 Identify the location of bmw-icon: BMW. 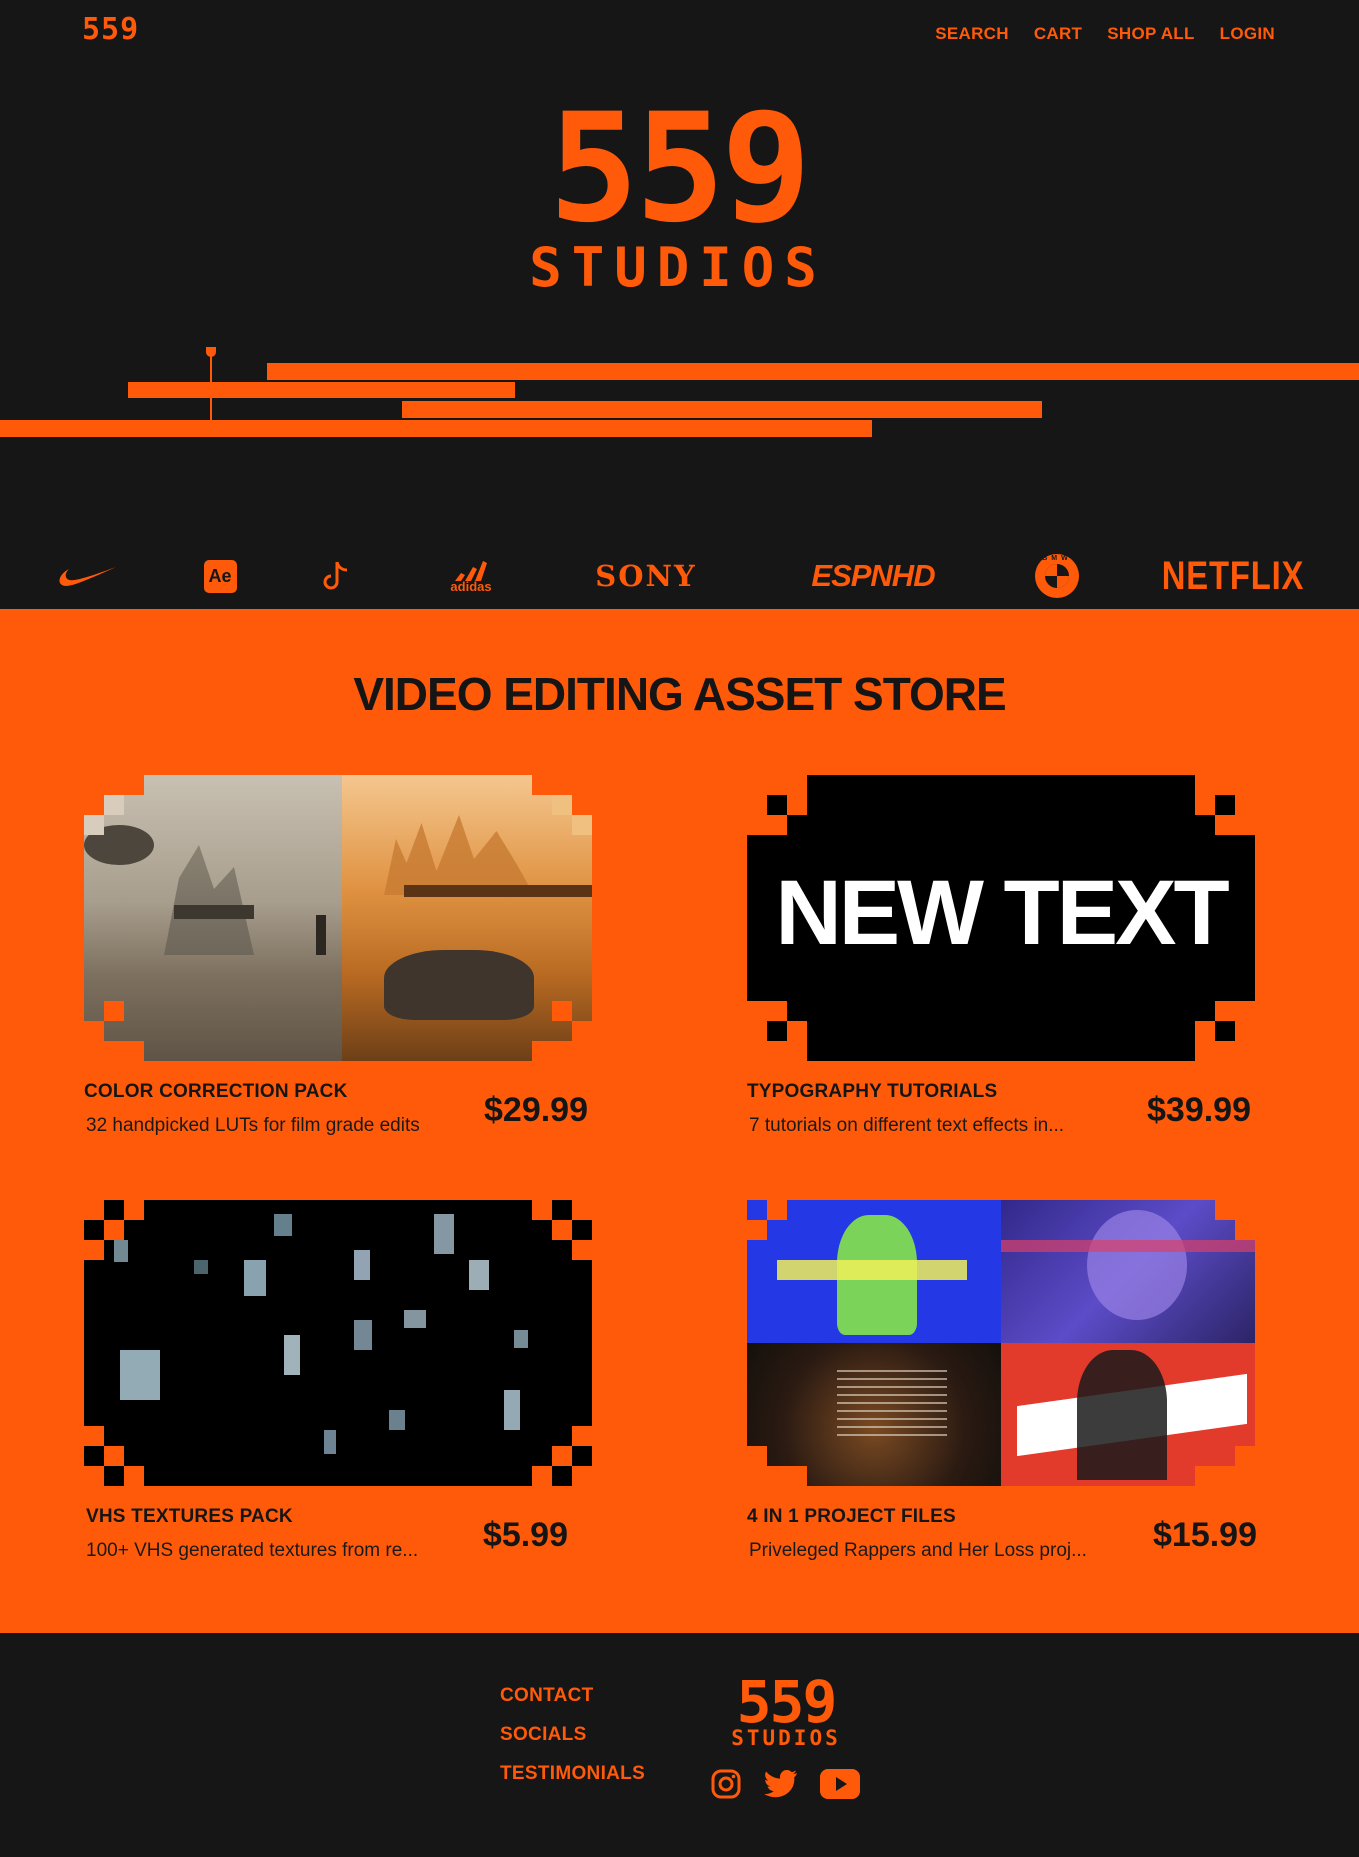
(1057, 576).